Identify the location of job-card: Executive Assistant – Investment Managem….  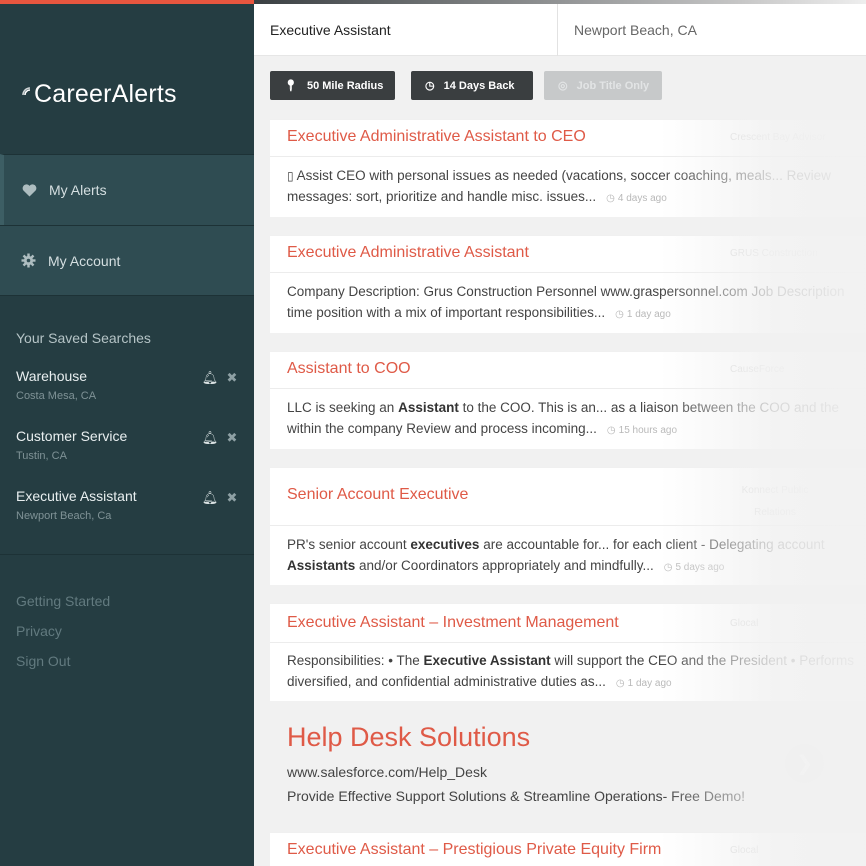
(568, 652).